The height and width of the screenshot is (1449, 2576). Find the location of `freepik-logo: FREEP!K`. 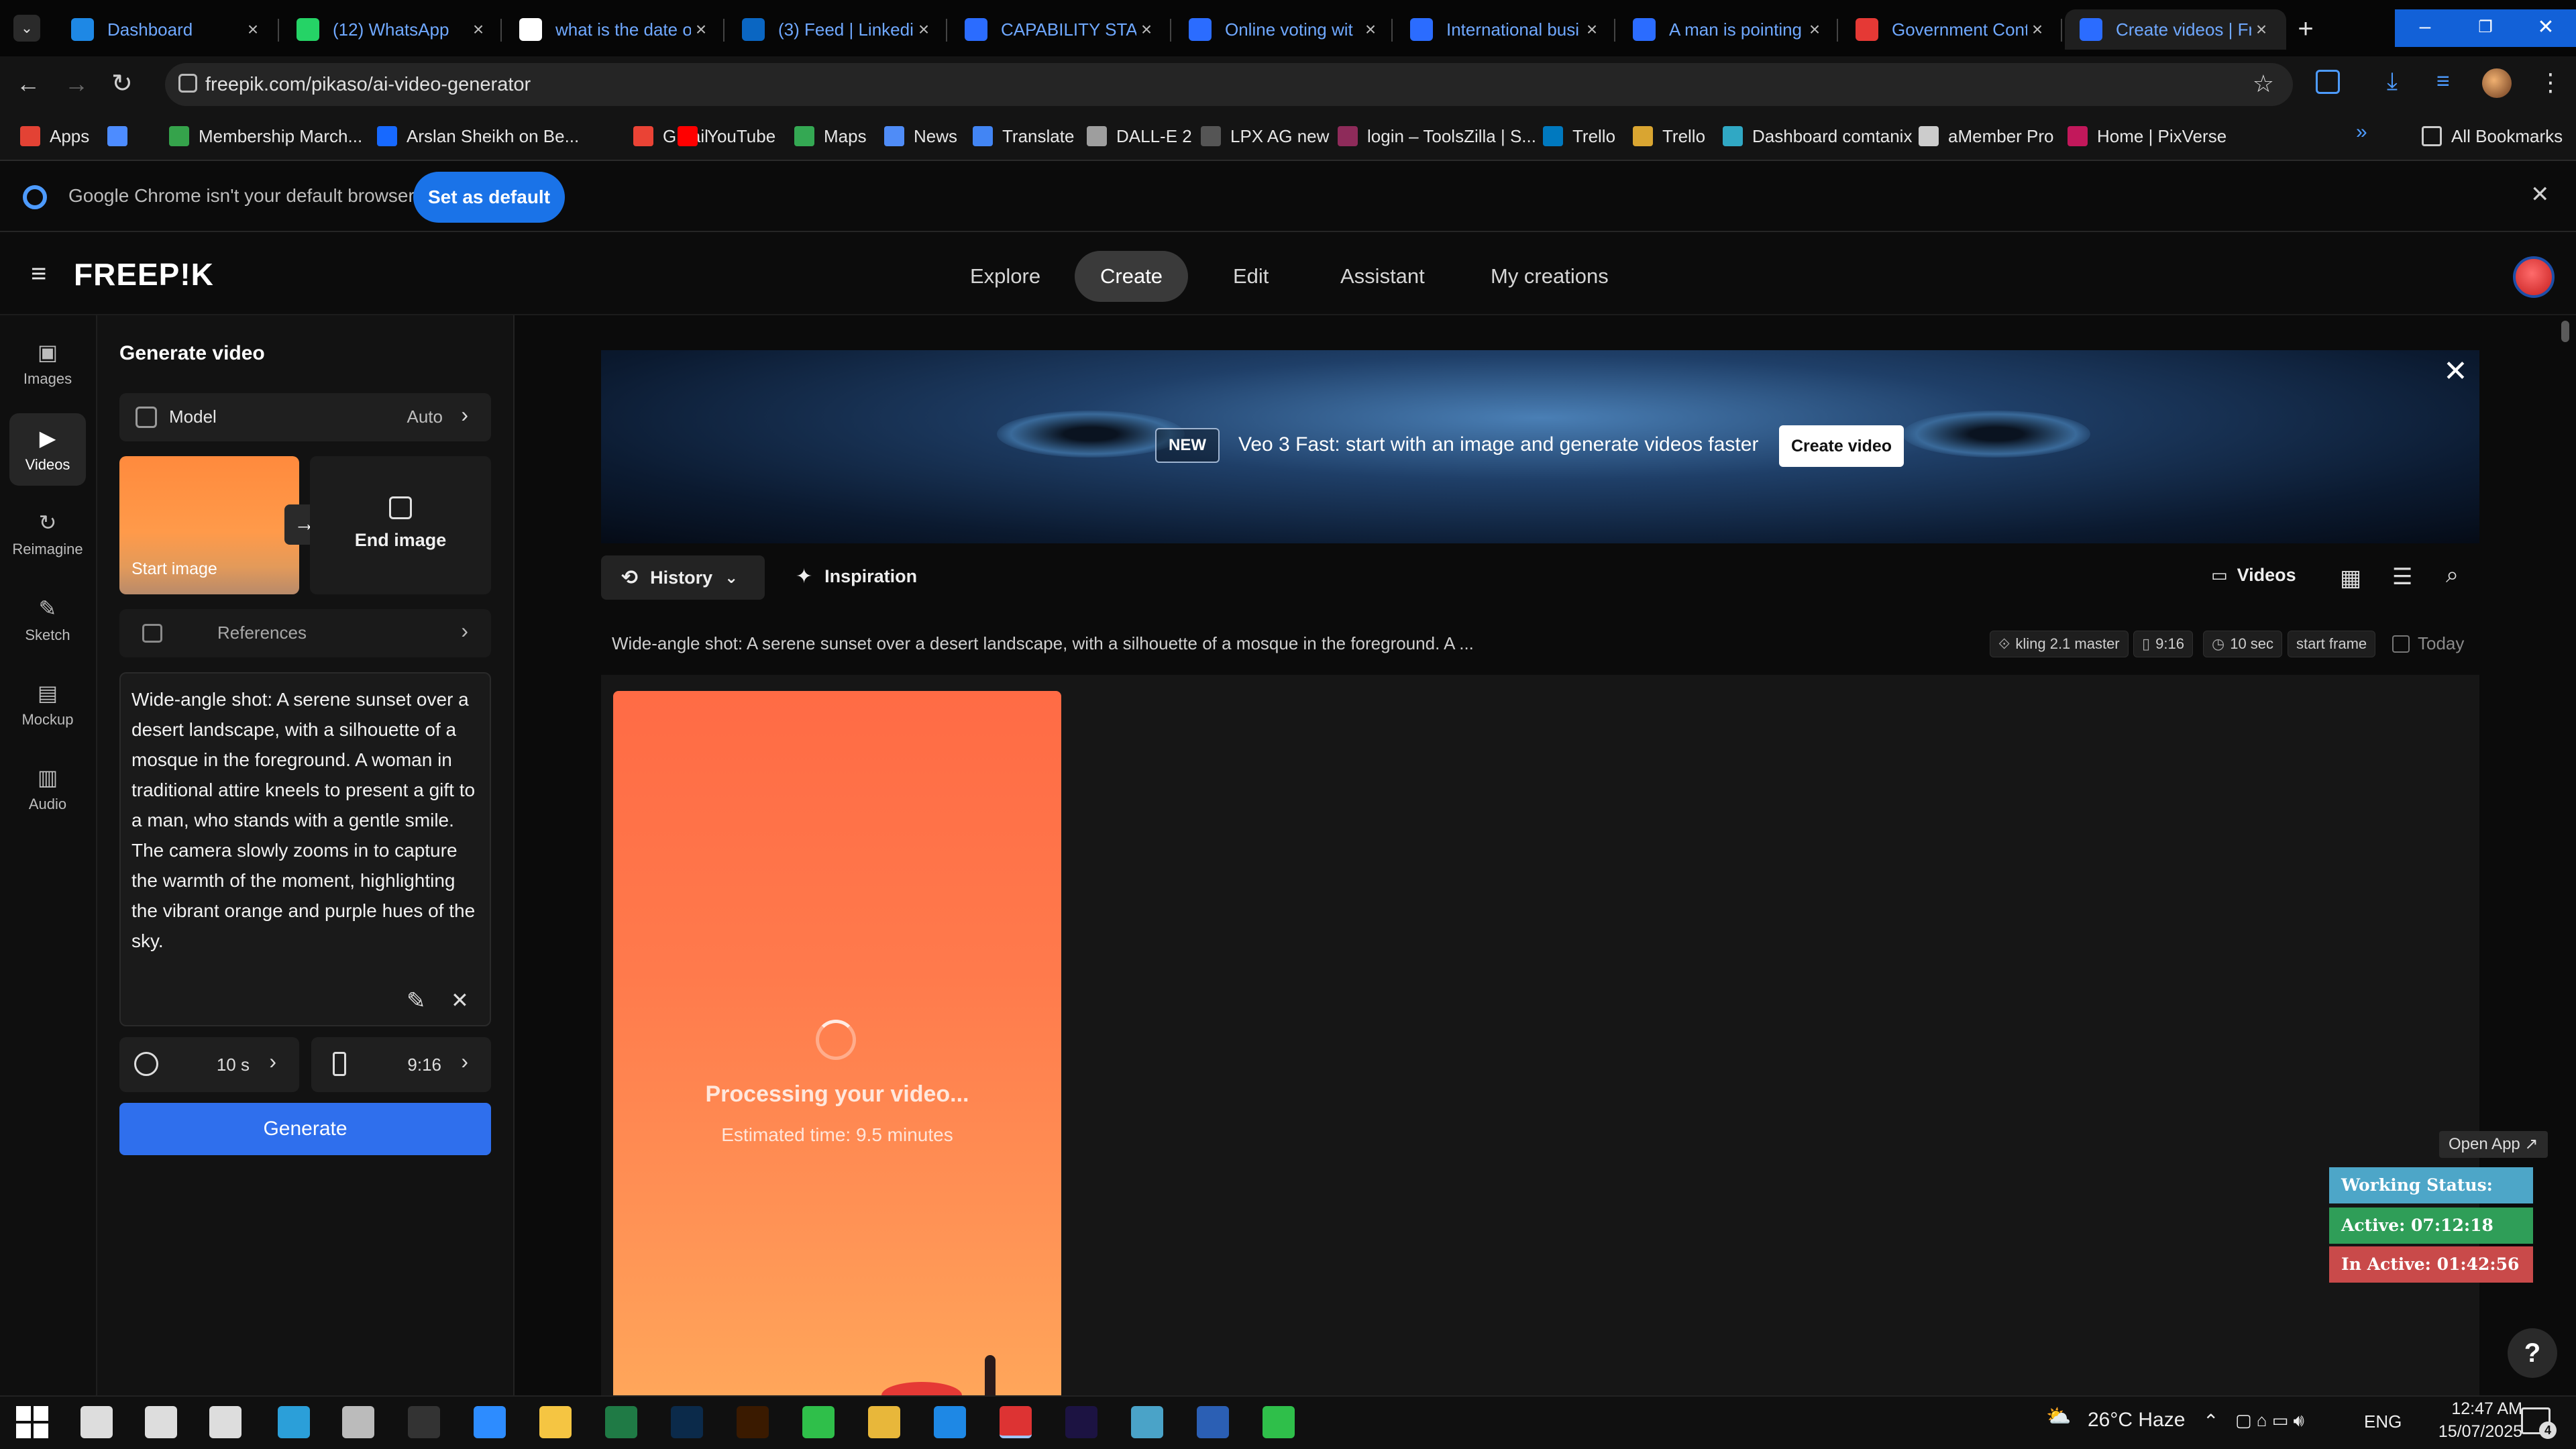

freepik-logo: FREEP!K is located at coordinates (144, 274).